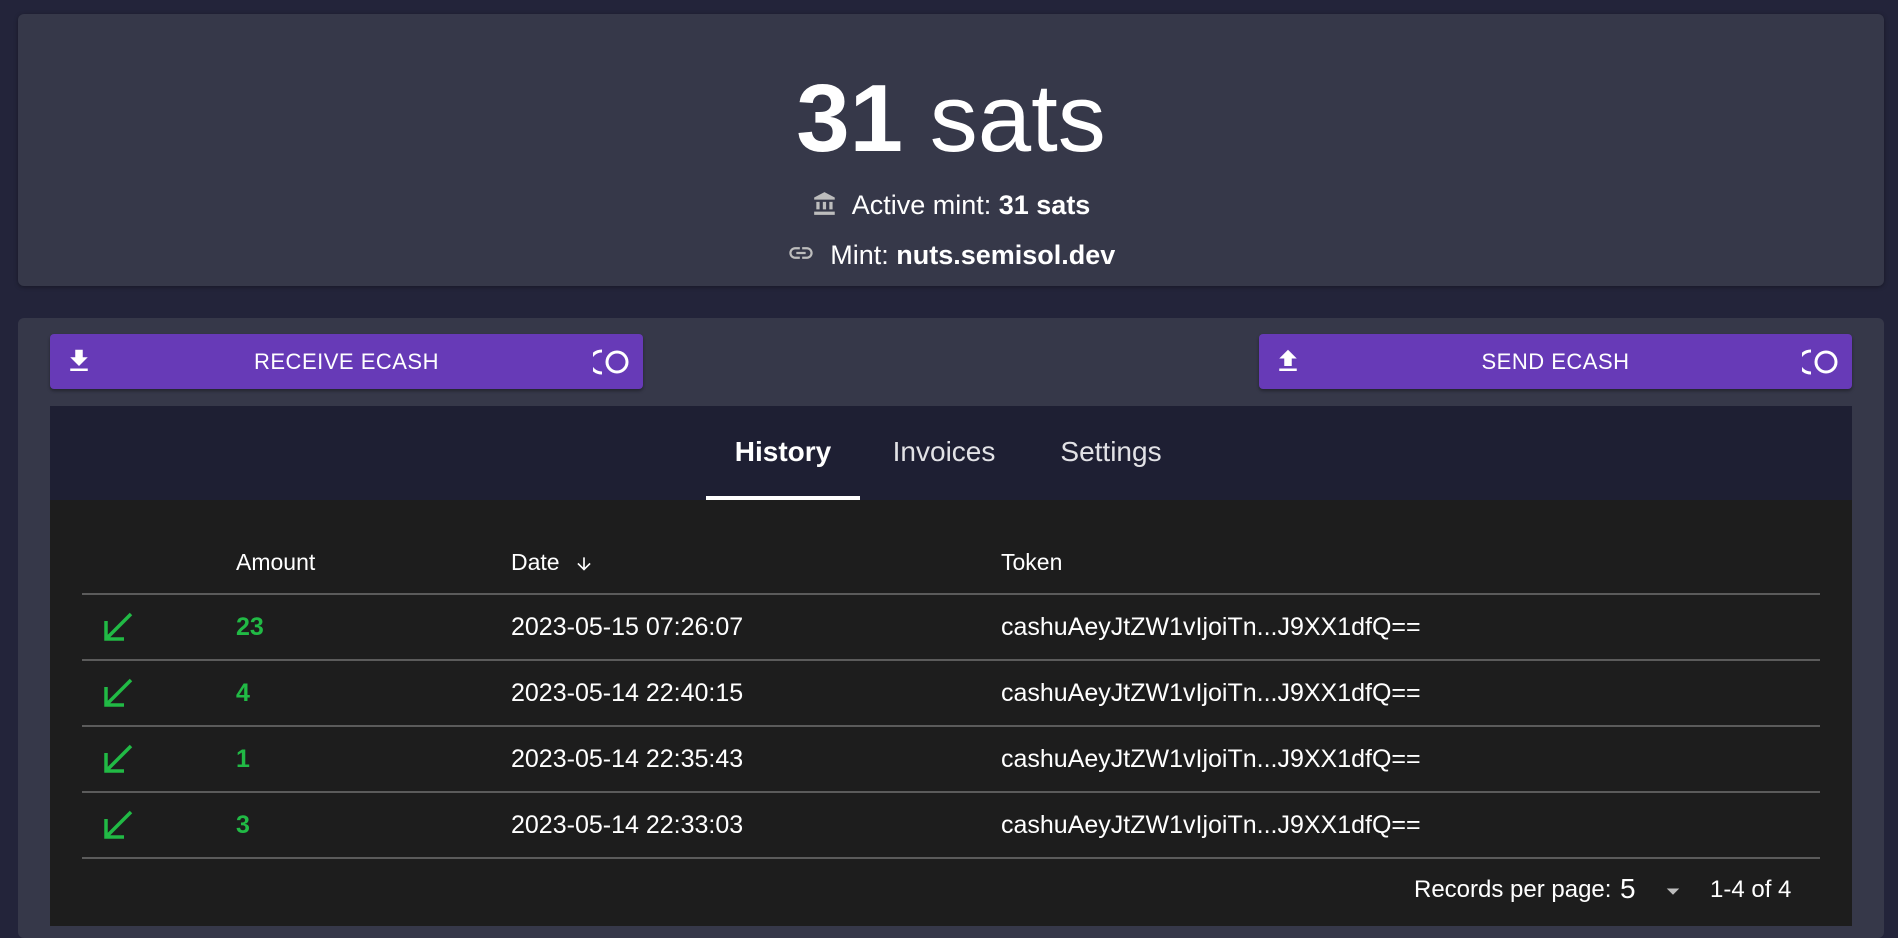 This screenshot has width=1898, height=938. I want to click on row-date: 2023-05-14 22:40:15, so click(627, 693).